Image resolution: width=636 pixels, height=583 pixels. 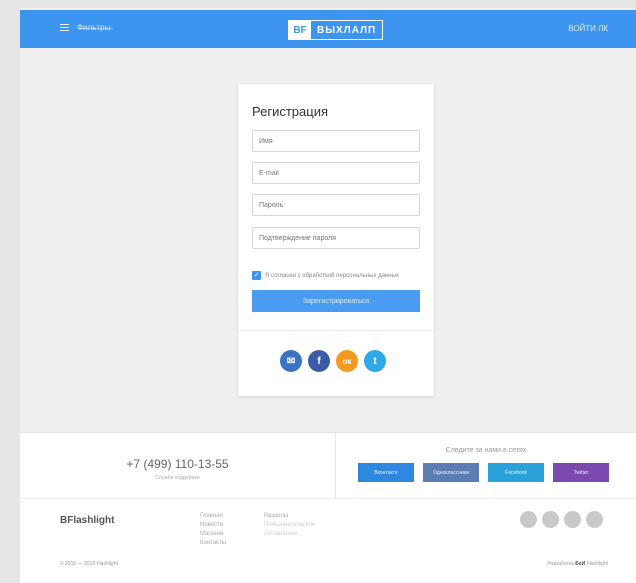 What do you see at coordinates (561, 519) in the screenshot?
I see `footer-social-icons` at bounding box center [561, 519].